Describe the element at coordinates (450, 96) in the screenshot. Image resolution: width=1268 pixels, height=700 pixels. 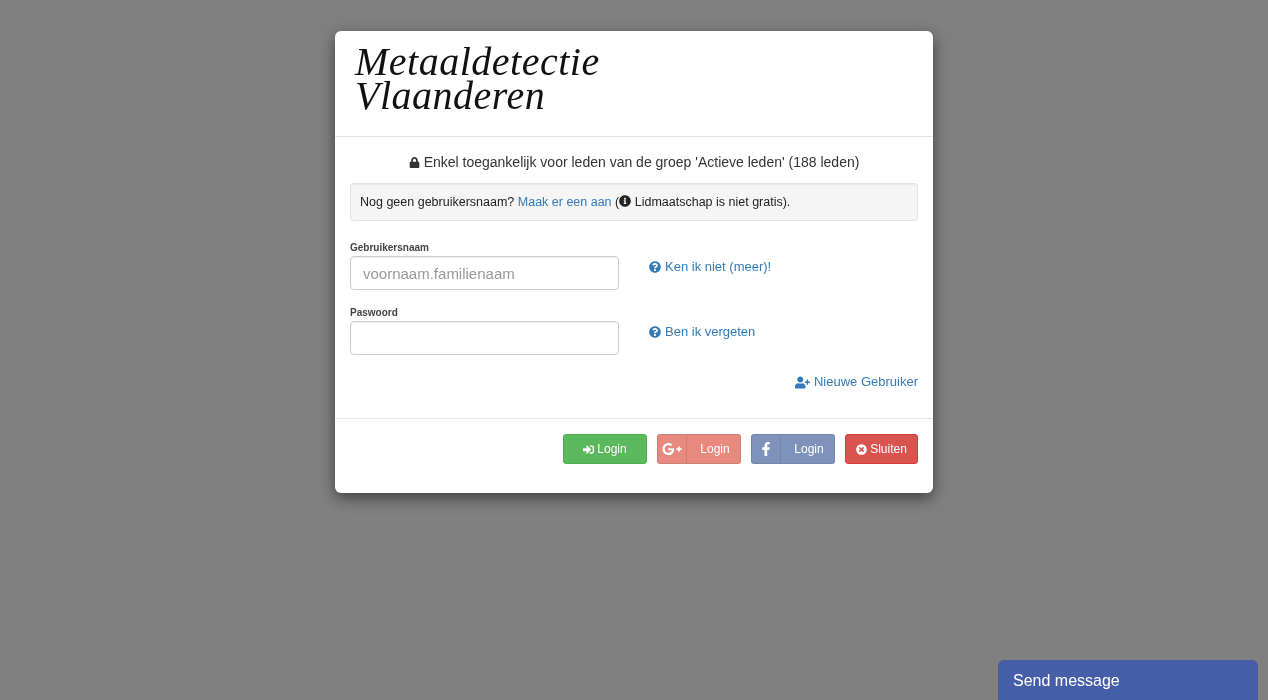
I see `logo-text: Vlaanderen` at that location.